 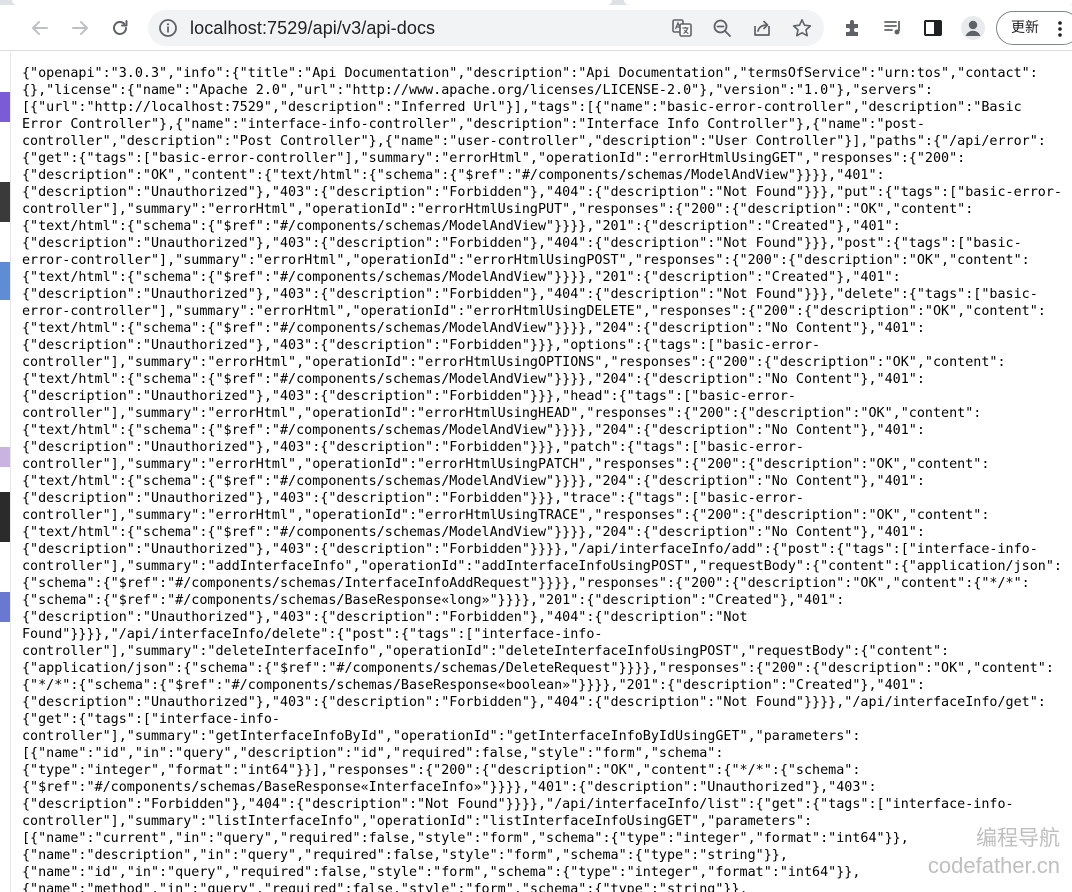 I want to click on site-info-icon, so click(x=168, y=28).